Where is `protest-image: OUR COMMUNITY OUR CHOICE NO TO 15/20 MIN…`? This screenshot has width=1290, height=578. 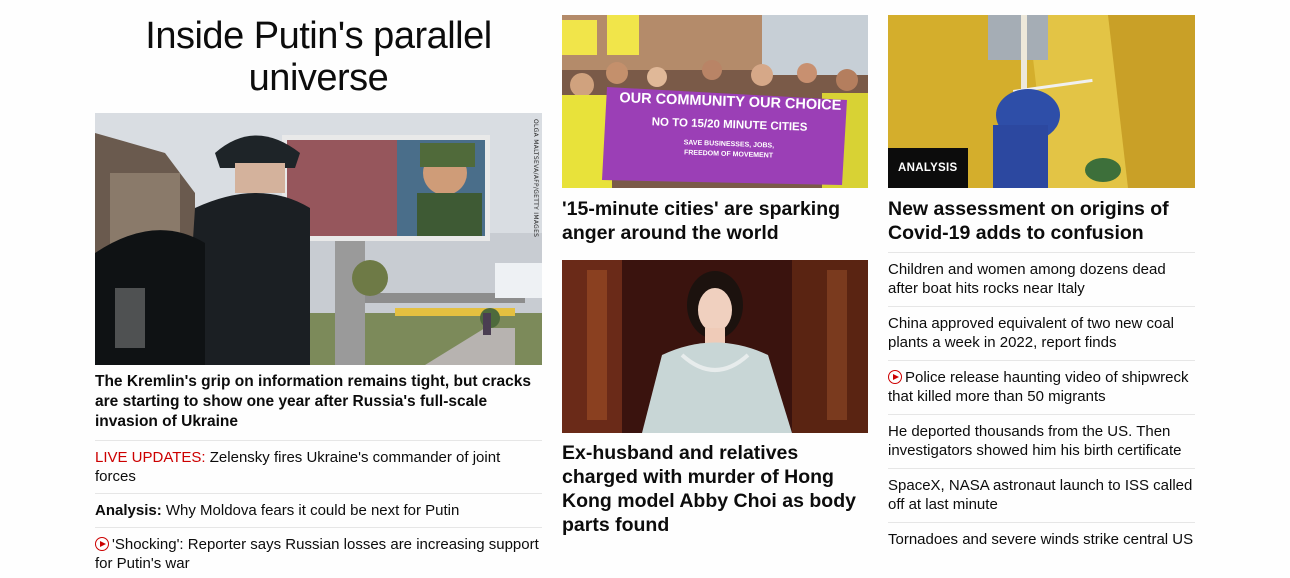 protest-image: OUR COMMUNITY OUR CHOICE NO TO 15/20 MIN… is located at coordinates (715, 101).